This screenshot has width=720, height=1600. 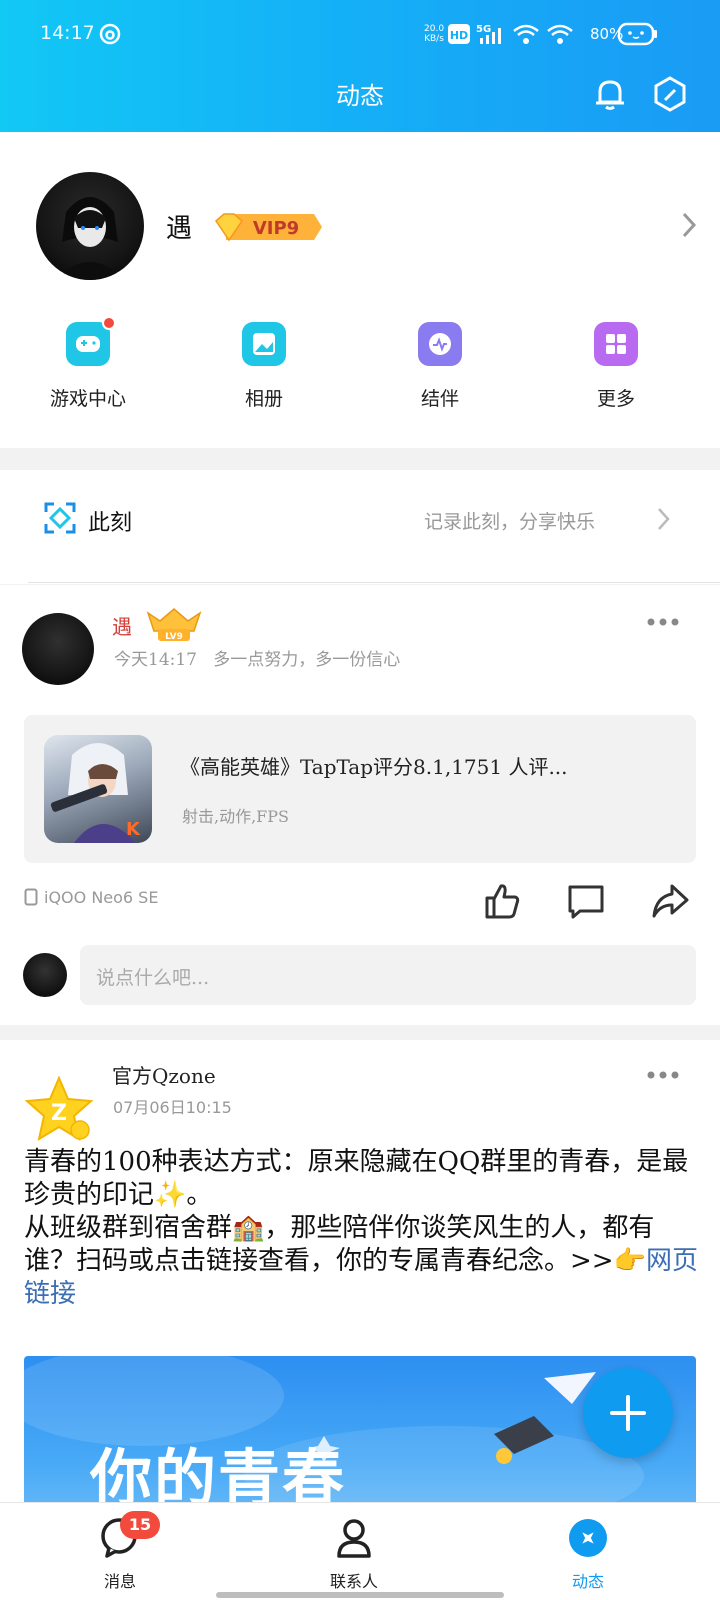 I want to click on bell-icon, so click(x=610, y=94).